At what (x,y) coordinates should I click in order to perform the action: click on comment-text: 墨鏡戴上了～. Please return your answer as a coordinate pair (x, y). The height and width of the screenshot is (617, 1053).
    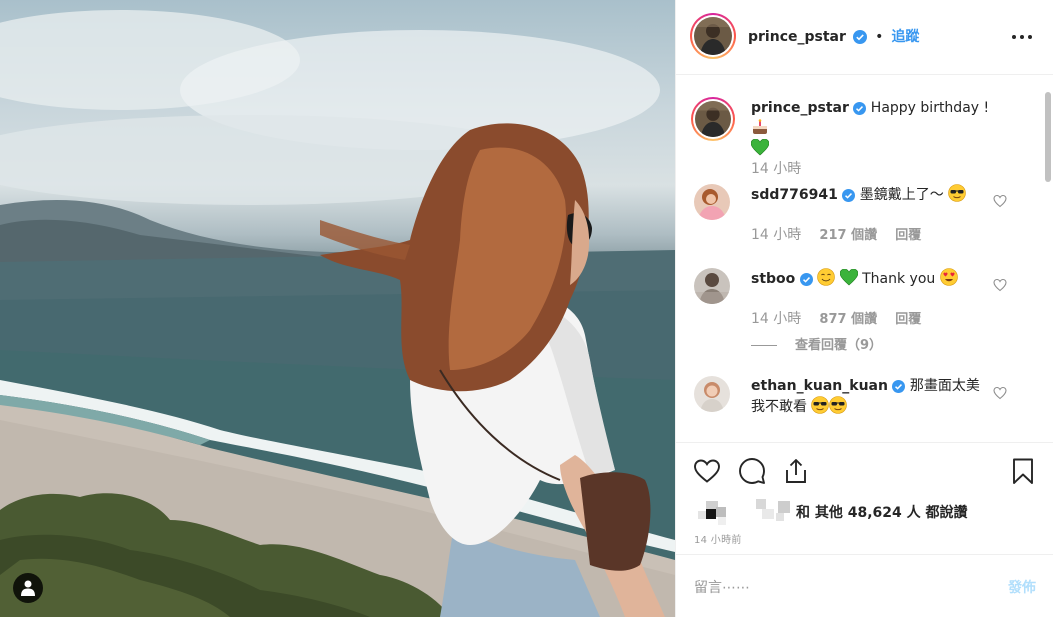
    Looking at the image, I should click on (901, 195).